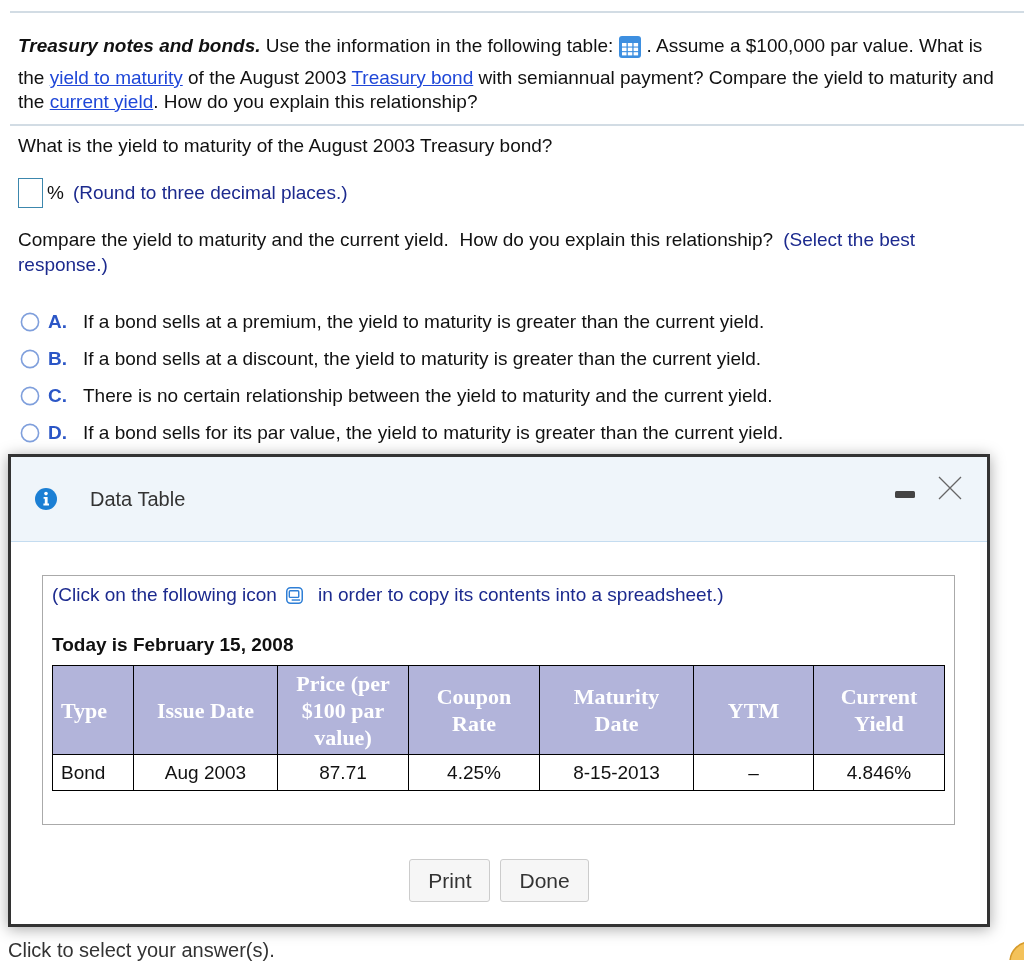 The image size is (1024, 964). What do you see at coordinates (1016, 950) in the screenshot?
I see `help-icon` at bounding box center [1016, 950].